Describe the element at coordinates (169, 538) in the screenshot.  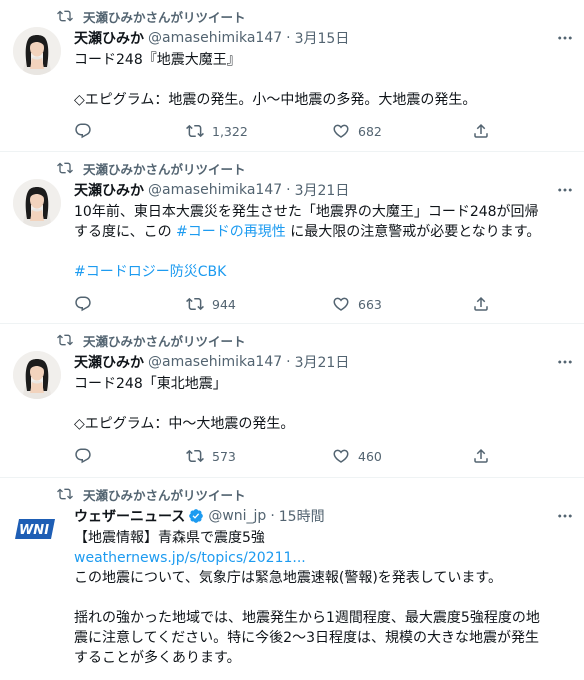
I see `tweet-line: 【地震情報】青森県で震度5強` at that location.